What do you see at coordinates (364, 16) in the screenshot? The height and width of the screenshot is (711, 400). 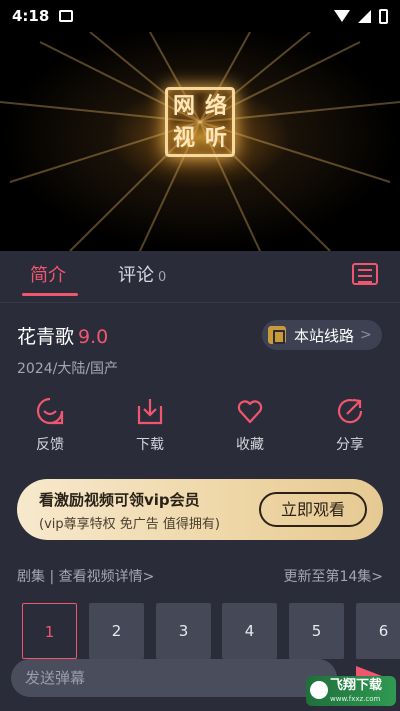 I see `signal-icon` at bounding box center [364, 16].